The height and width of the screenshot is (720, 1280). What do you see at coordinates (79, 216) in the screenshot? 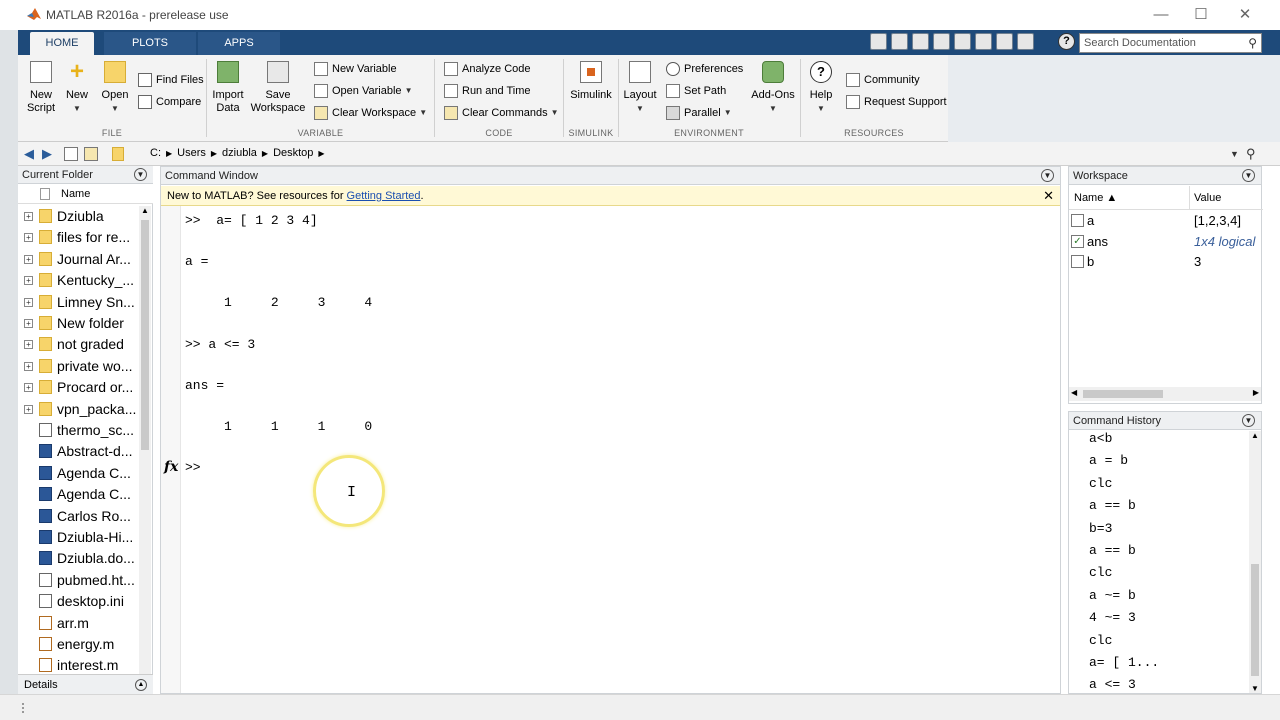
I see `list-item: + Dziubla` at bounding box center [79, 216].